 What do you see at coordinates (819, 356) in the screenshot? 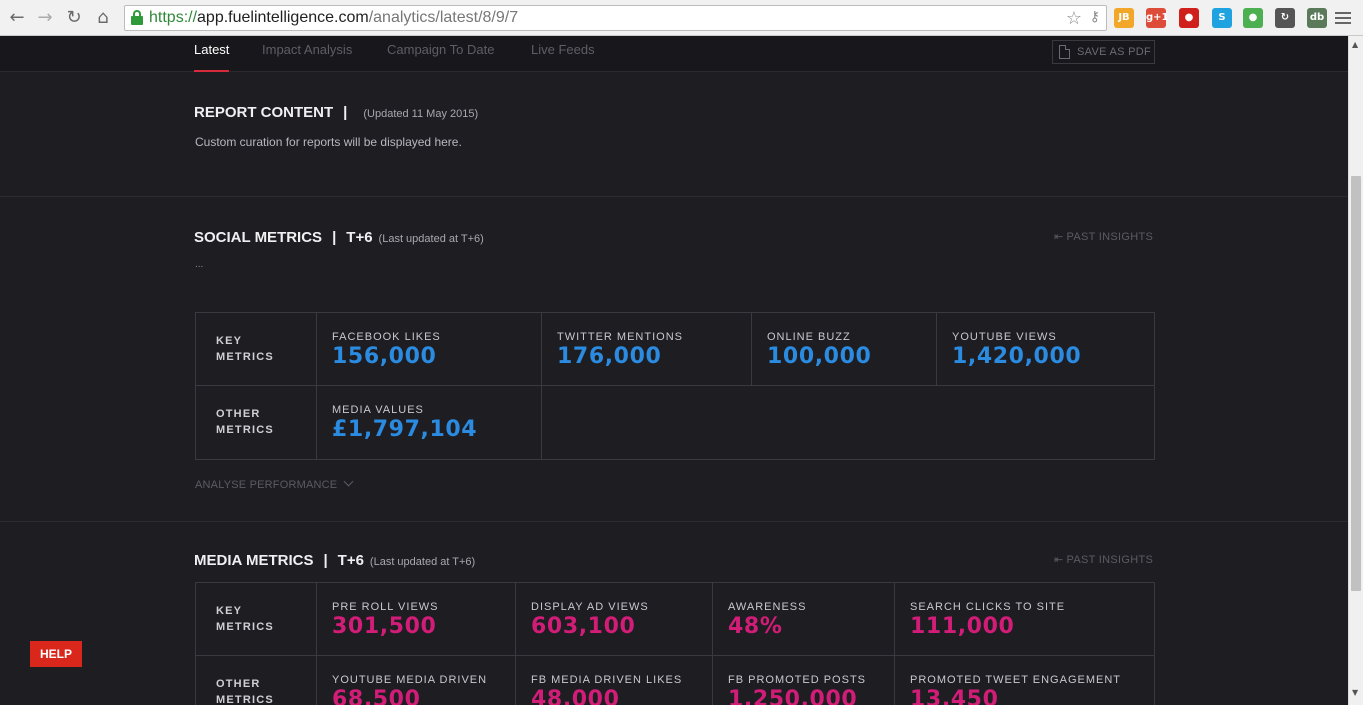
I see `metric-value: 100,000` at bounding box center [819, 356].